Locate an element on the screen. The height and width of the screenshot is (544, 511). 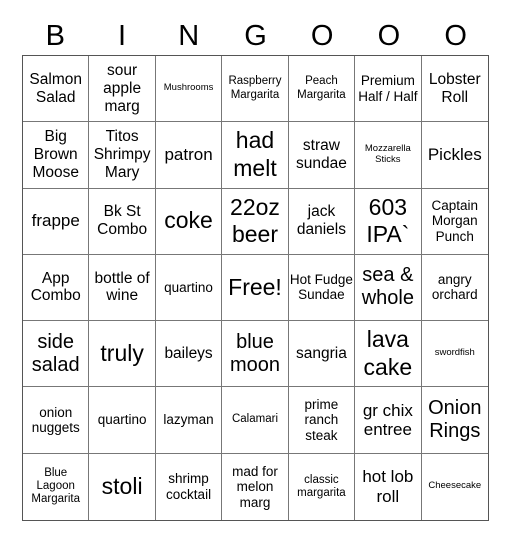
bingo-cell-text: Big Brown Moose is located at coordinates (55, 154).